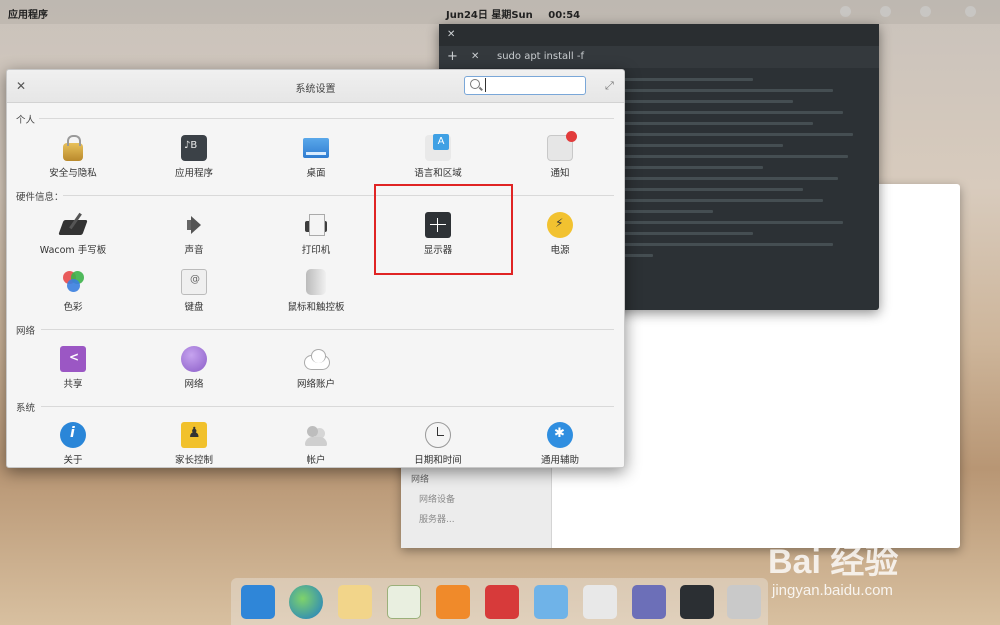 This screenshot has height=625, width=1000. I want to click on item-label: 桌面, so click(316, 173).